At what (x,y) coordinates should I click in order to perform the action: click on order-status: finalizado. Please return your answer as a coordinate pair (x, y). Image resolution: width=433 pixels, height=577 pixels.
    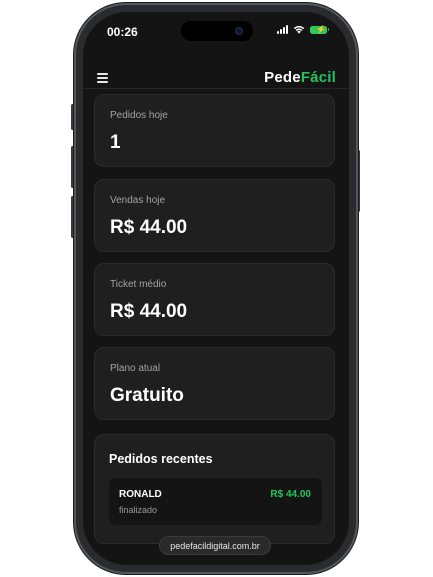
    Looking at the image, I should click on (138, 510).